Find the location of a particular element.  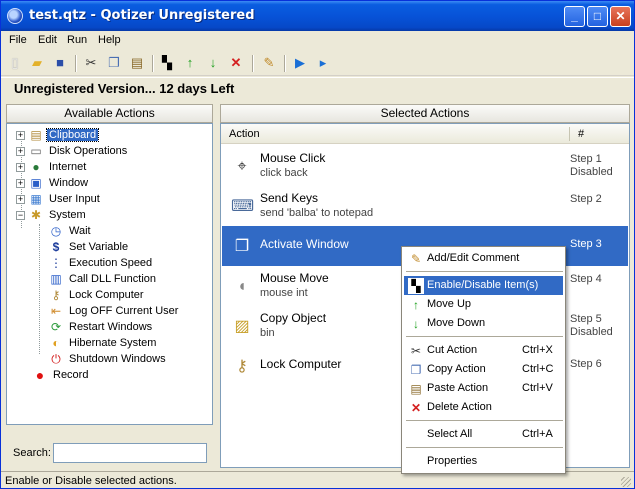

enable-disable-icon: ▚ is located at coordinates (167, 63).